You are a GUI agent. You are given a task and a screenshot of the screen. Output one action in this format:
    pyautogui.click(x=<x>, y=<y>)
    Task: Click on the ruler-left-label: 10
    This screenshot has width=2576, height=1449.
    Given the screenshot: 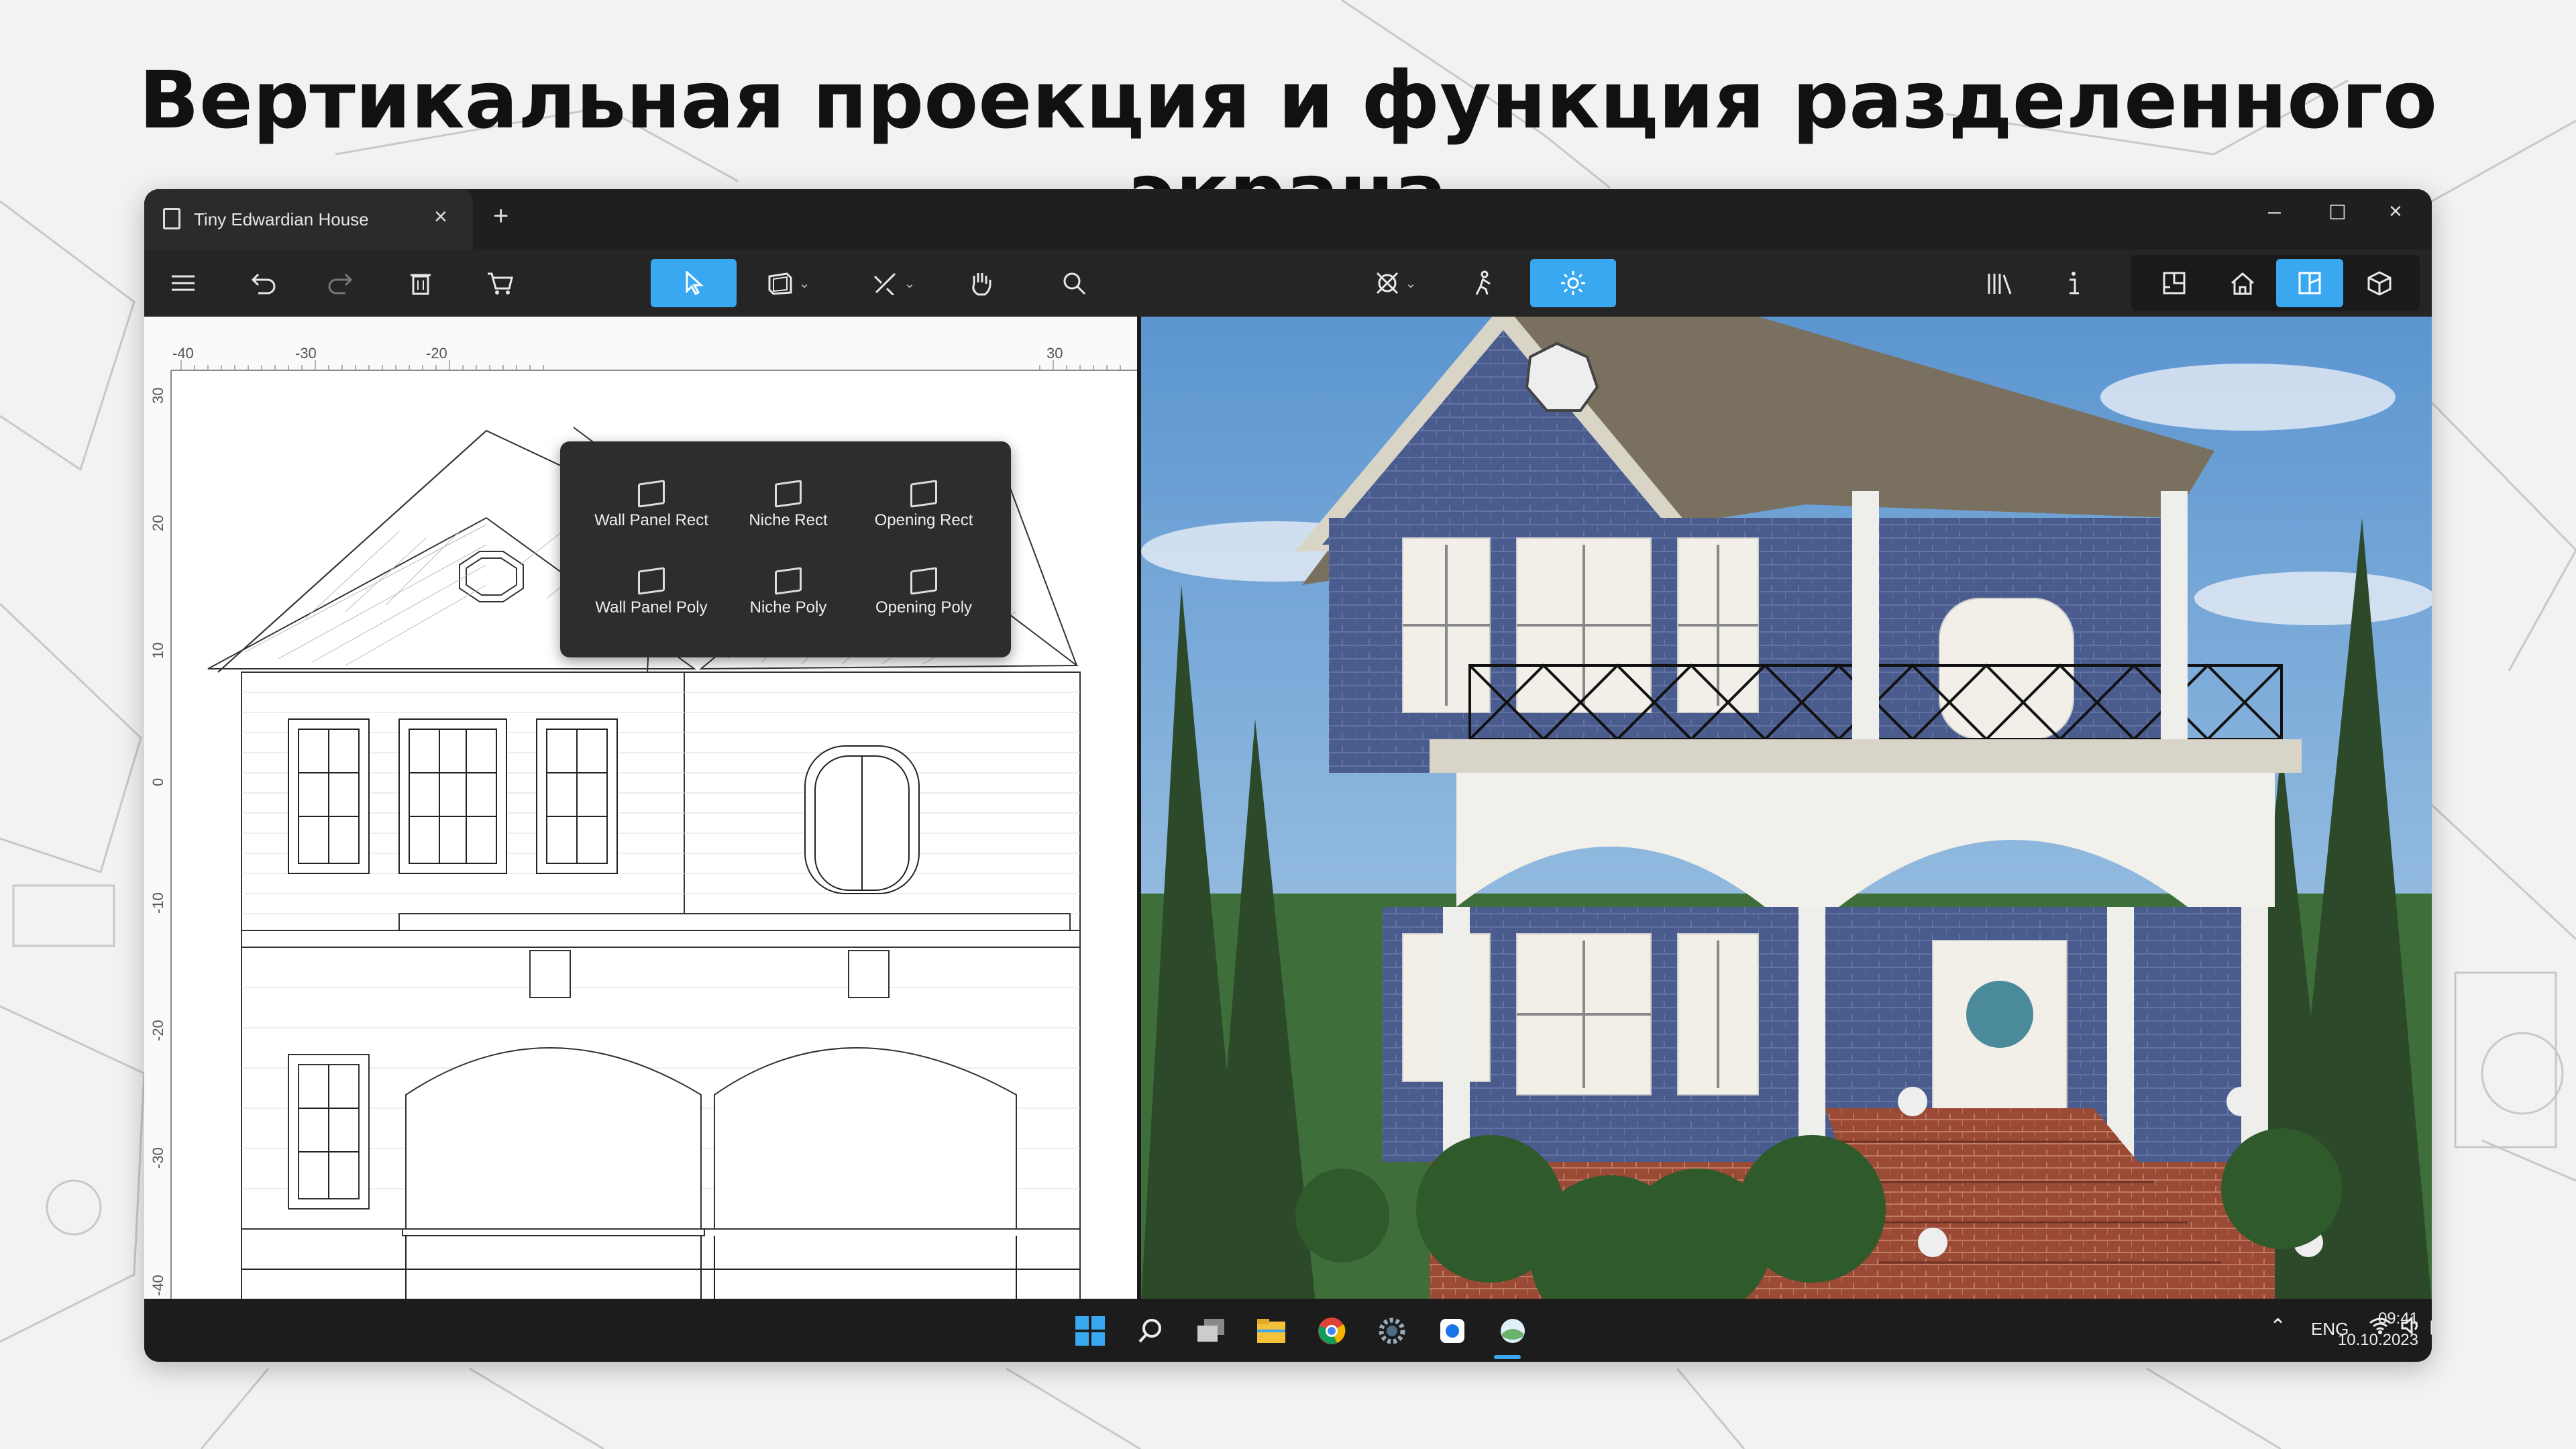 What is the action you would take?
    pyautogui.click(x=158, y=651)
    